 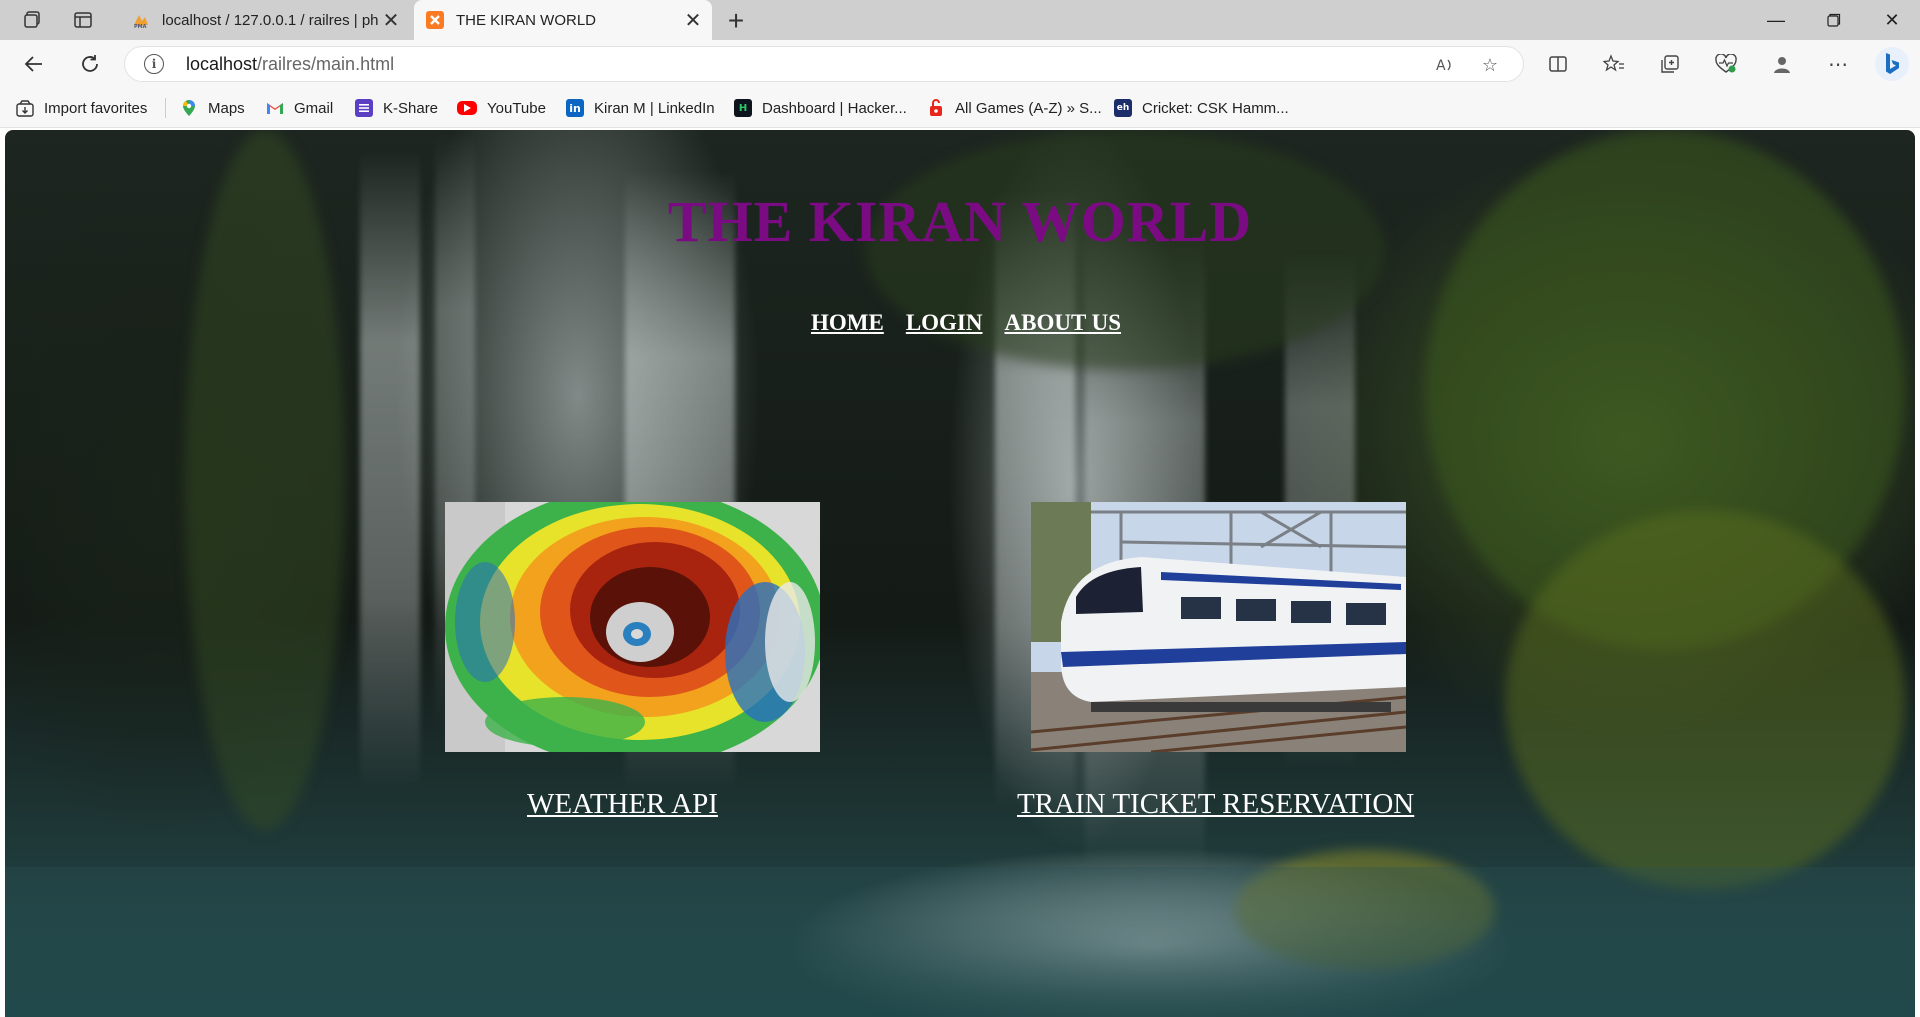 What do you see at coordinates (270, 20) in the screenshot?
I see `tab-label: localhost / 127.0.0.1 / railres | ph` at bounding box center [270, 20].